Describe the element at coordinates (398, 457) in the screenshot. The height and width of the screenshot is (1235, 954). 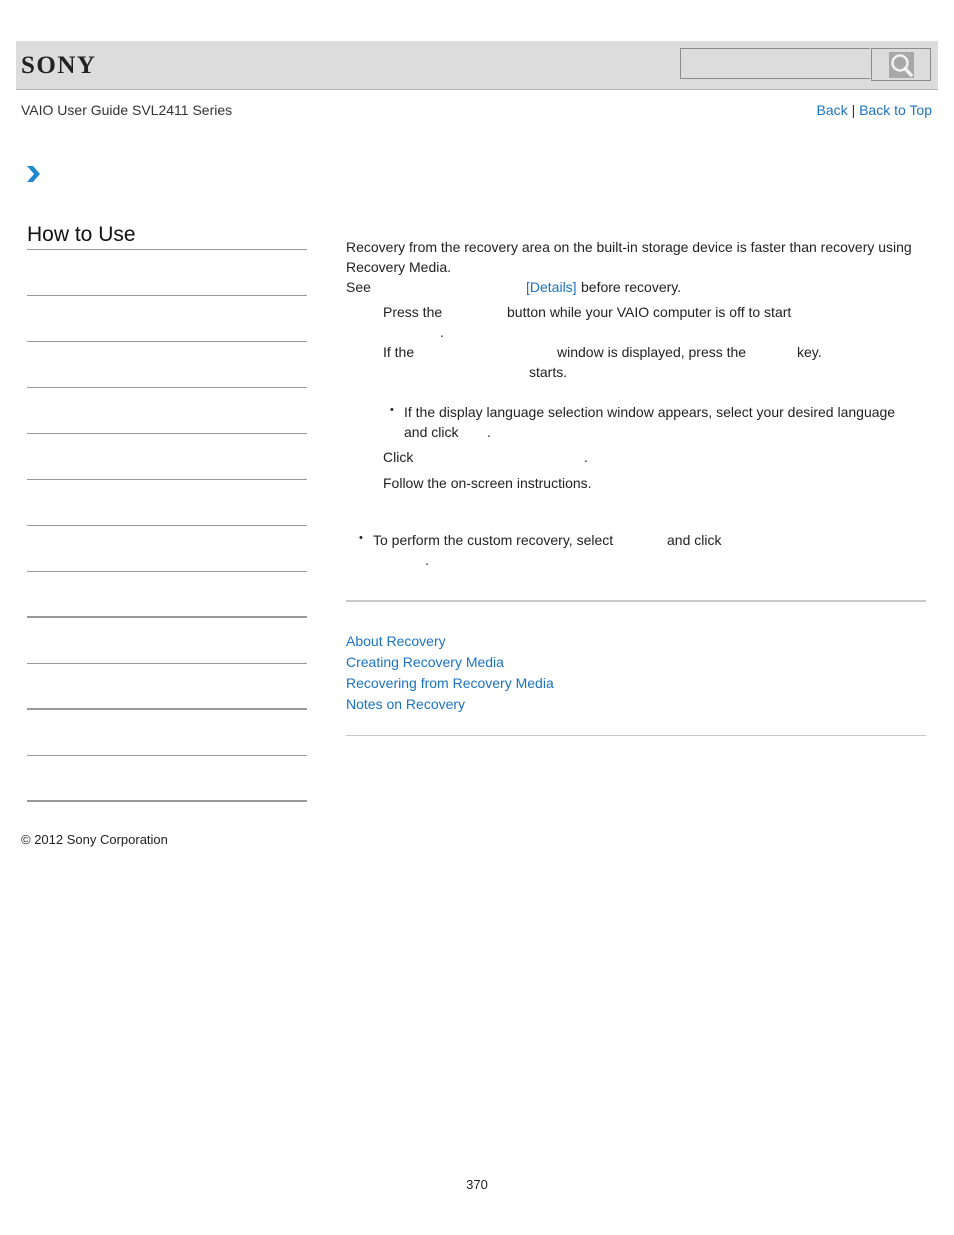
I see `step3-text-a: Click` at that location.